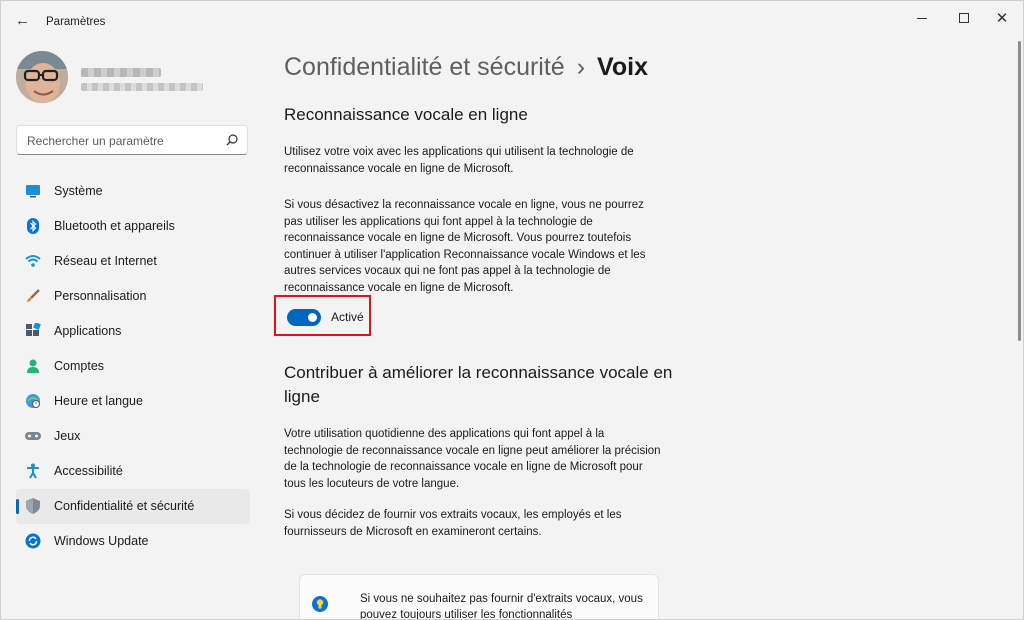 Image resolution: width=1024 pixels, height=620 pixels. Describe the element at coordinates (17, 506) in the screenshot. I see `active-indicator` at that location.